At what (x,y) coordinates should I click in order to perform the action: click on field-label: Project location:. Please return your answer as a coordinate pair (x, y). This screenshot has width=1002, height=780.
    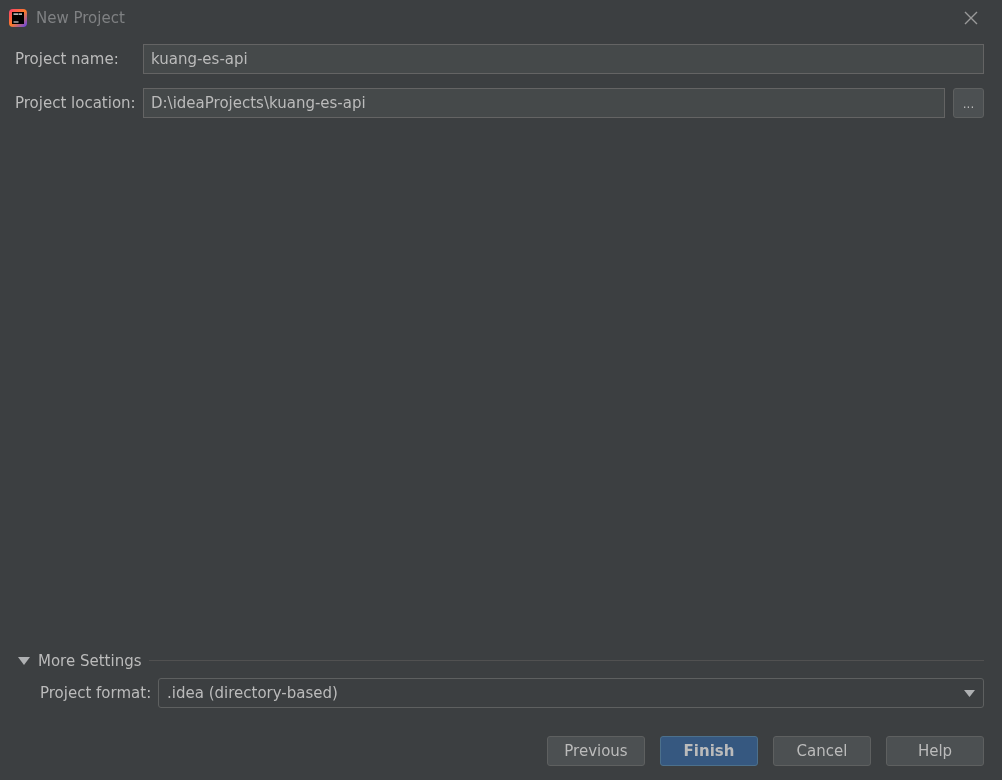
    Looking at the image, I should click on (75, 103).